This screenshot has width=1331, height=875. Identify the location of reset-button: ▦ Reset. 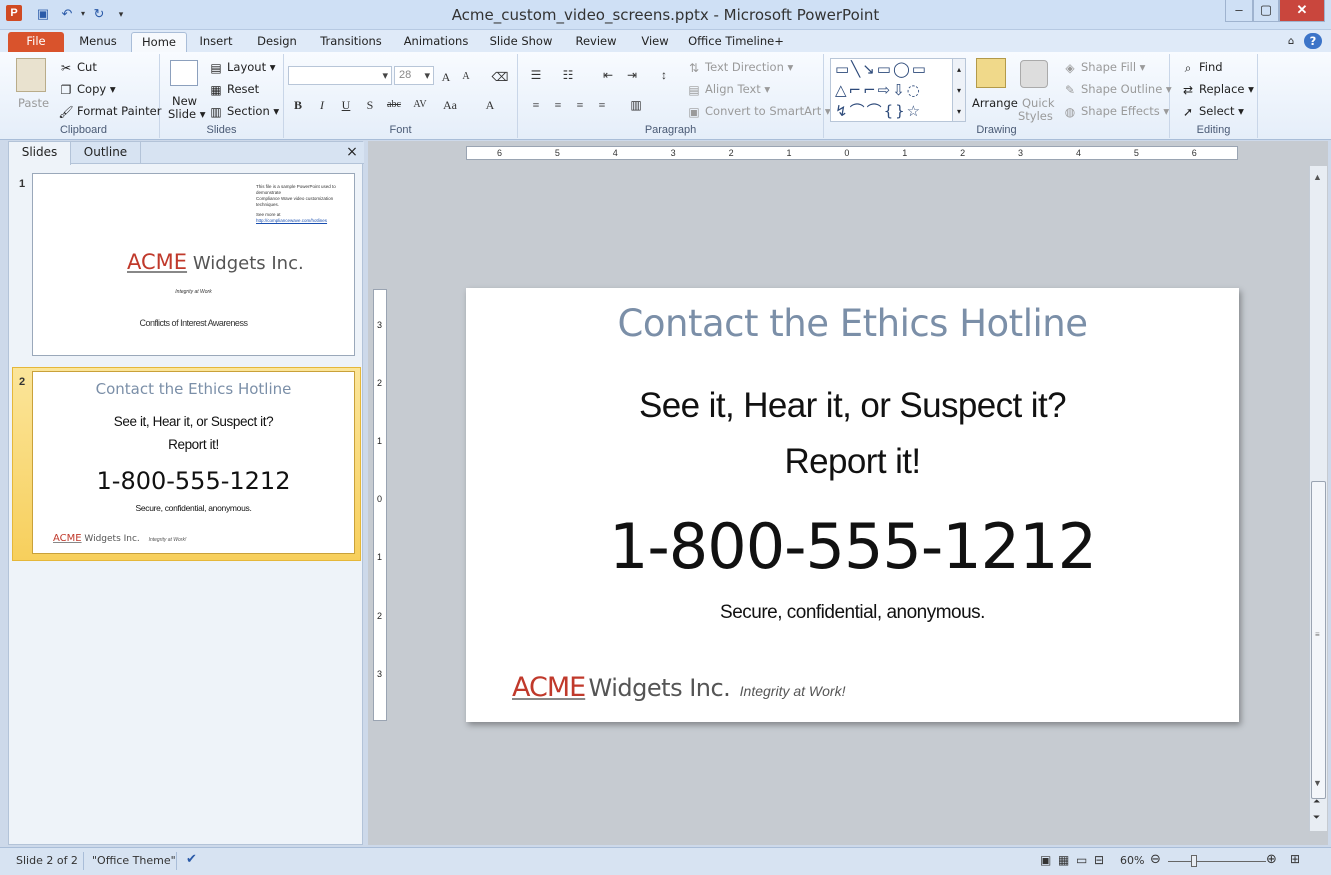
(233, 89).